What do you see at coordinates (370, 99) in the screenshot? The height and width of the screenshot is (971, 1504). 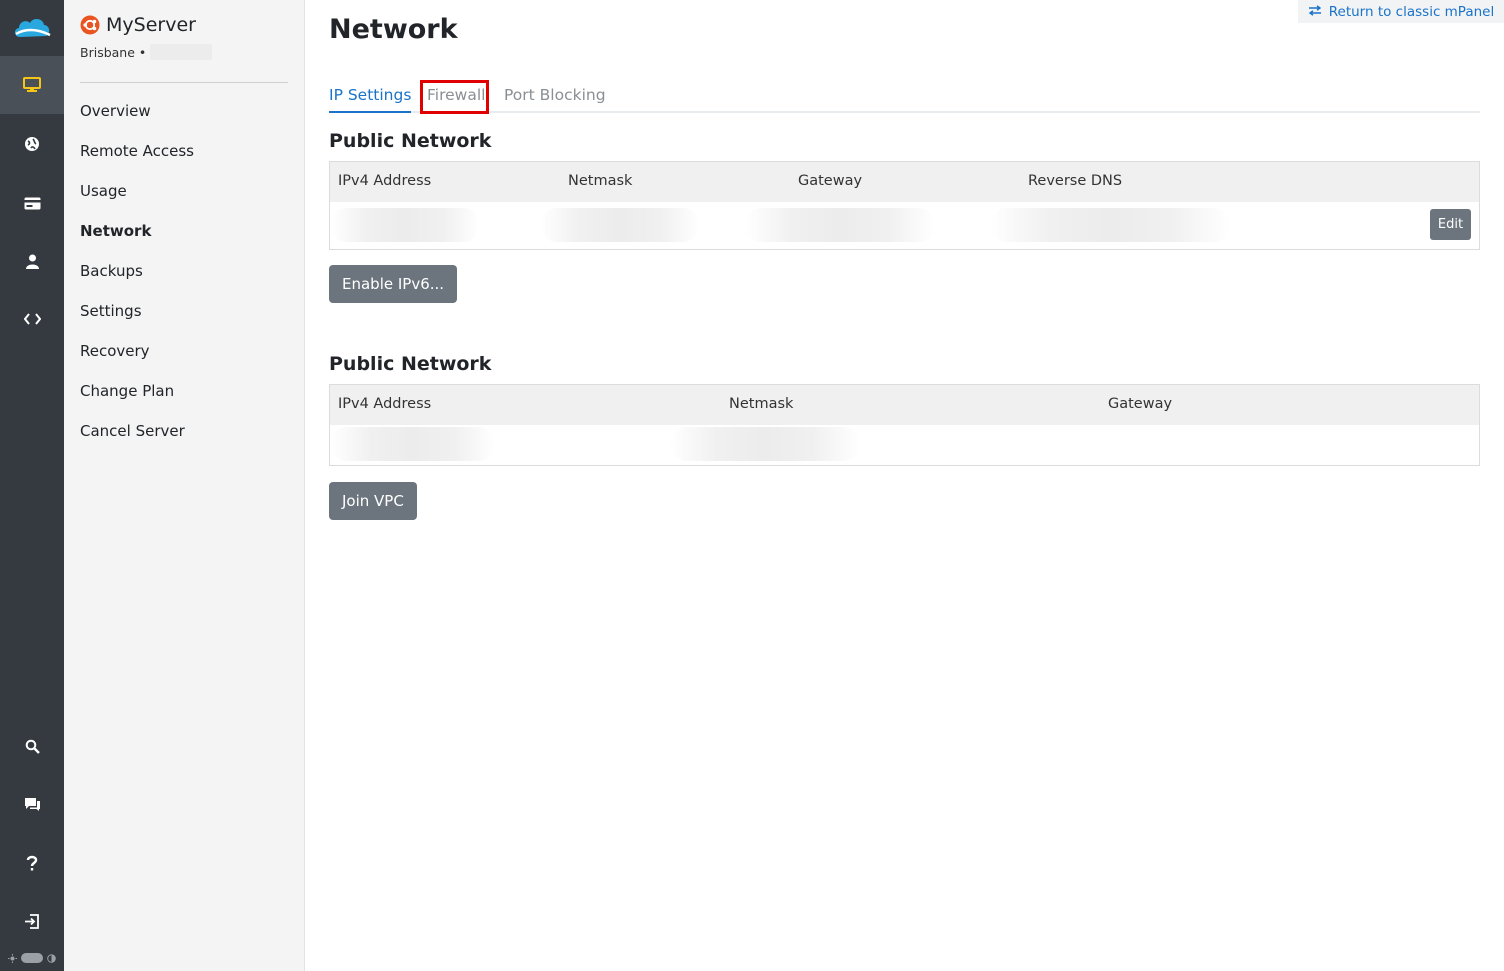 I see `tab-ip-settings: IP Settings` at bounding box center [370, 99].